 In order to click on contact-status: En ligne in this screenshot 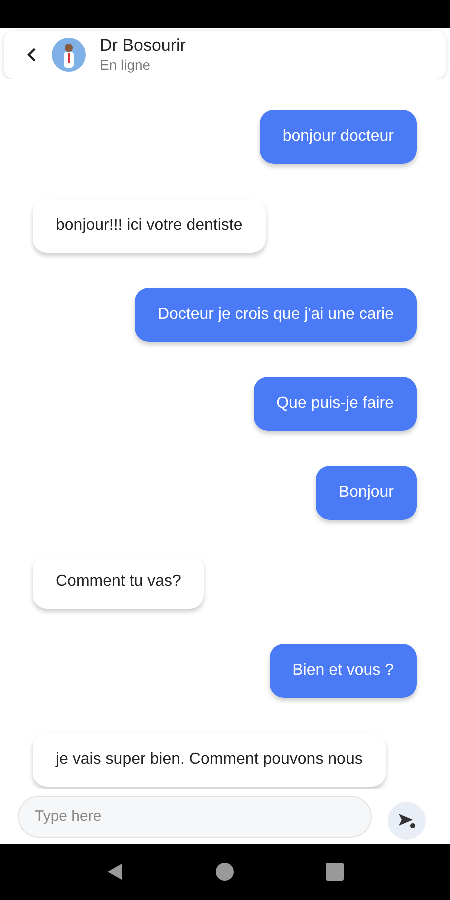, I will do `click(126, 65)`.